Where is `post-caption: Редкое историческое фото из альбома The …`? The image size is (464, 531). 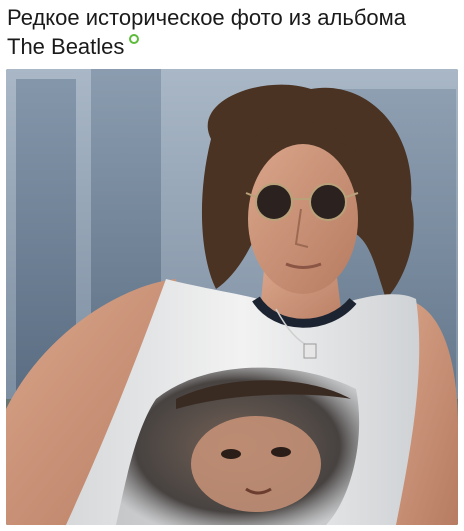
post-caption: Редкое историческое фото из альбома The … is located at coordinates (232, 32).